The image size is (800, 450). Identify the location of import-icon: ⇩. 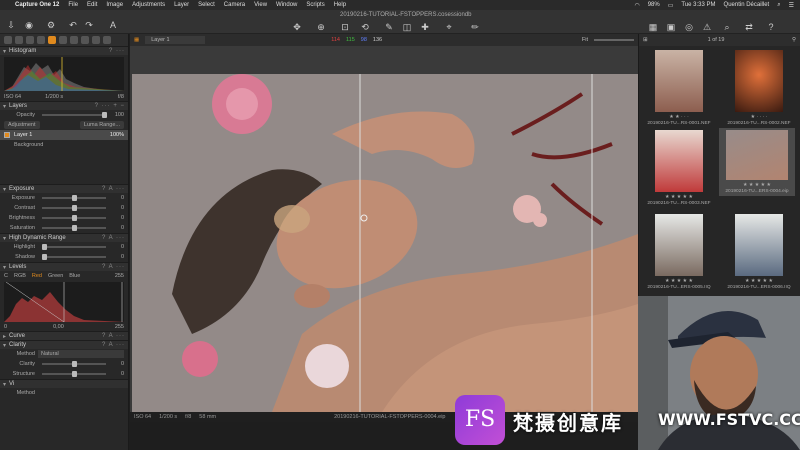
(11, 25).